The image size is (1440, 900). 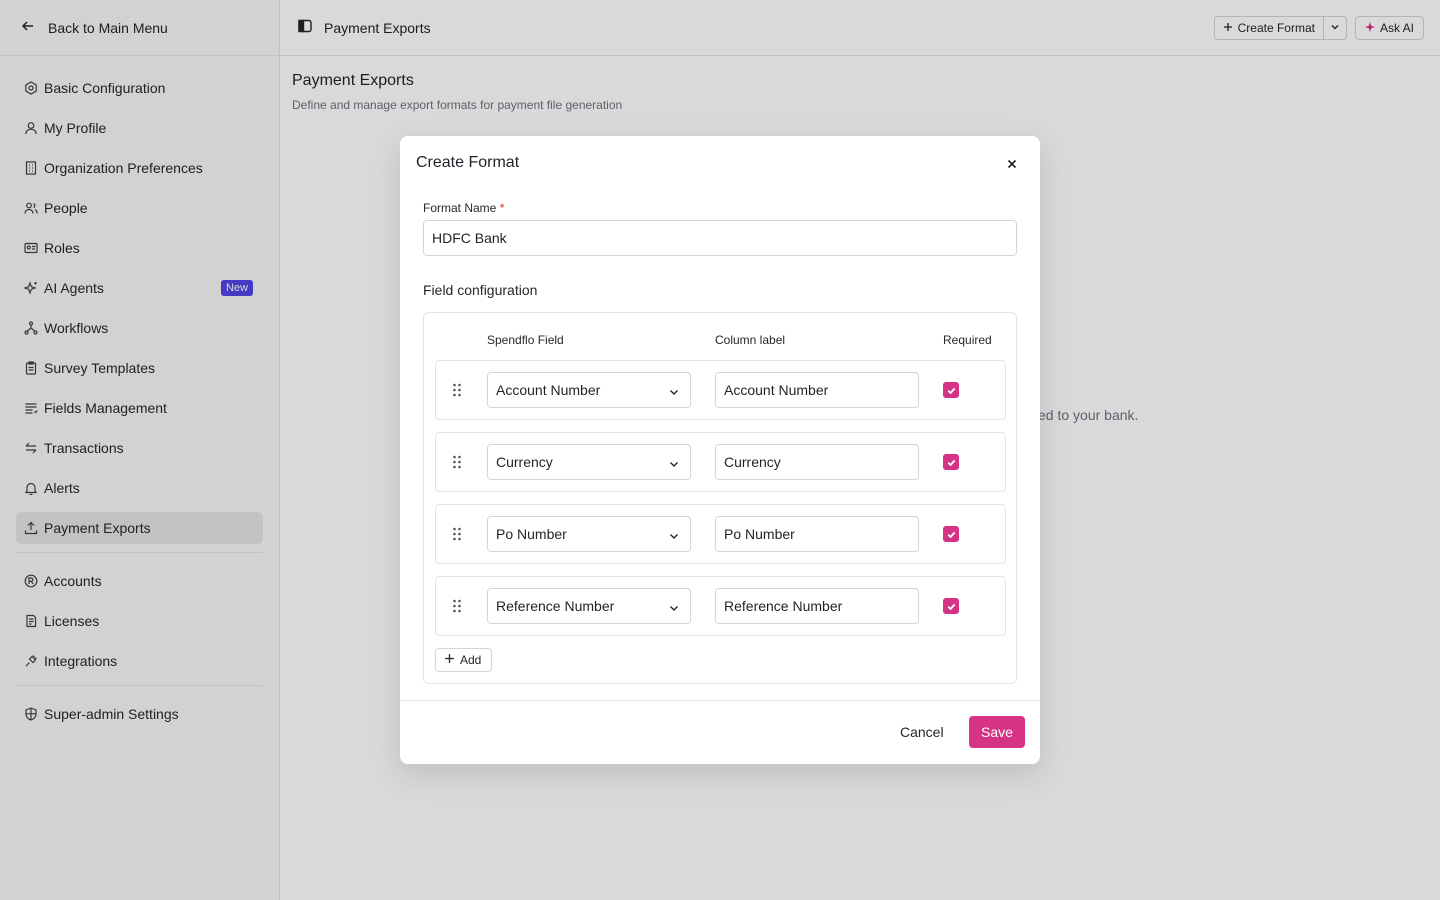 I want to click on modal-title: Create Format, so click(x=468, y=162).